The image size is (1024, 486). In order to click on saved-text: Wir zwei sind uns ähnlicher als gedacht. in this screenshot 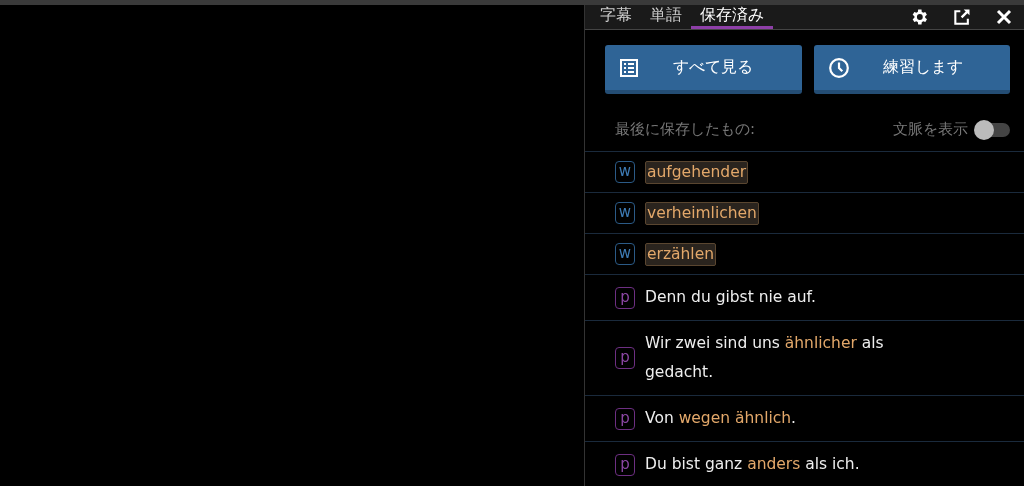, I will do `click(795, 358)`.